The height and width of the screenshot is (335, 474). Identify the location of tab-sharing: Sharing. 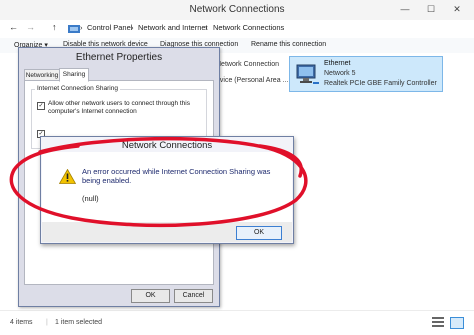
(74, 75).